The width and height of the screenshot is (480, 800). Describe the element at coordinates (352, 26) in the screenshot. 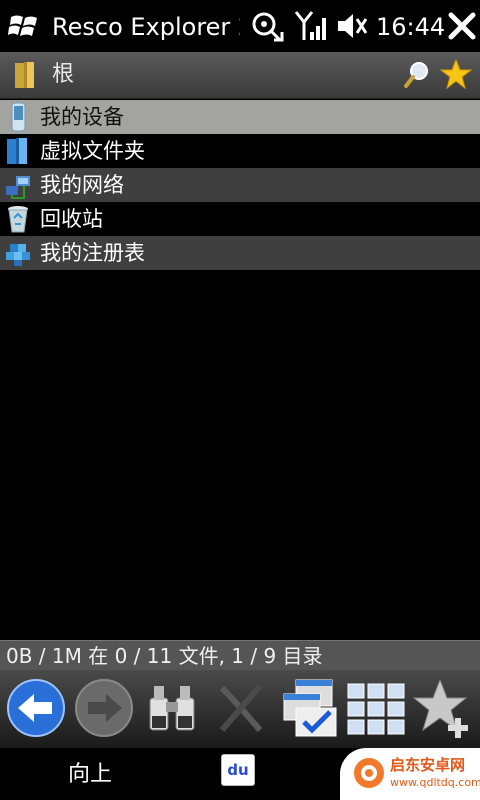

I see `volume-muted-icon` at that location.